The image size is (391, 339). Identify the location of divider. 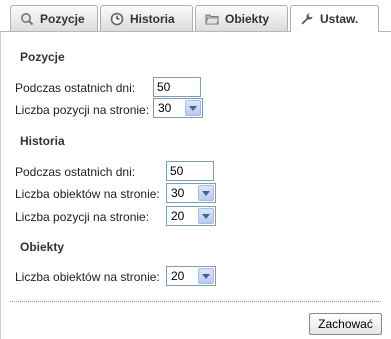
(195, 301).